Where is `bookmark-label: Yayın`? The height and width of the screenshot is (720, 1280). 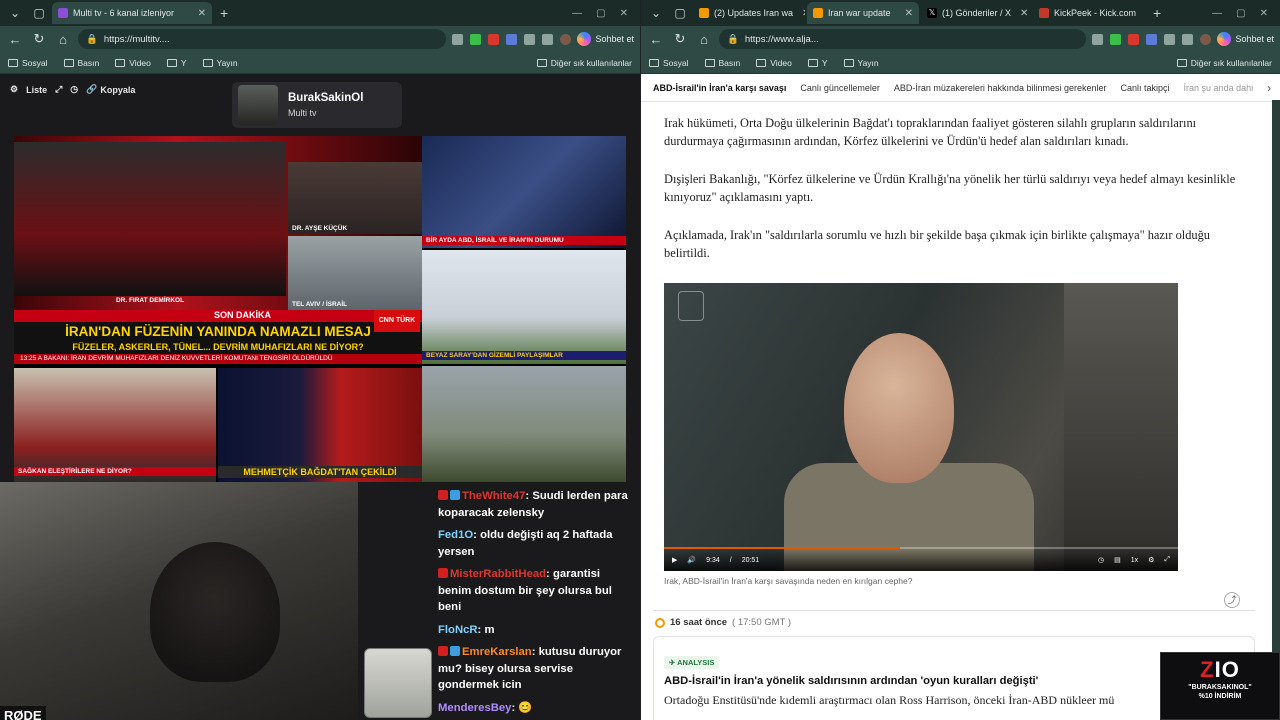
bookmark-label: Yayın is located at coordinates (227, 62).